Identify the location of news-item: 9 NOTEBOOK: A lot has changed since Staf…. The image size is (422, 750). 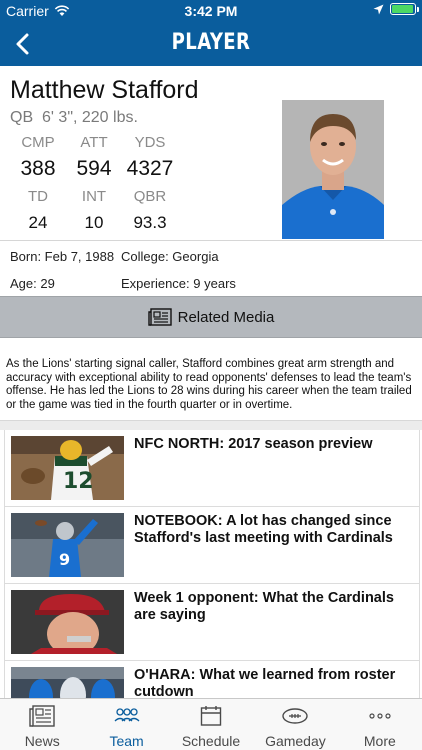
(212, 545).